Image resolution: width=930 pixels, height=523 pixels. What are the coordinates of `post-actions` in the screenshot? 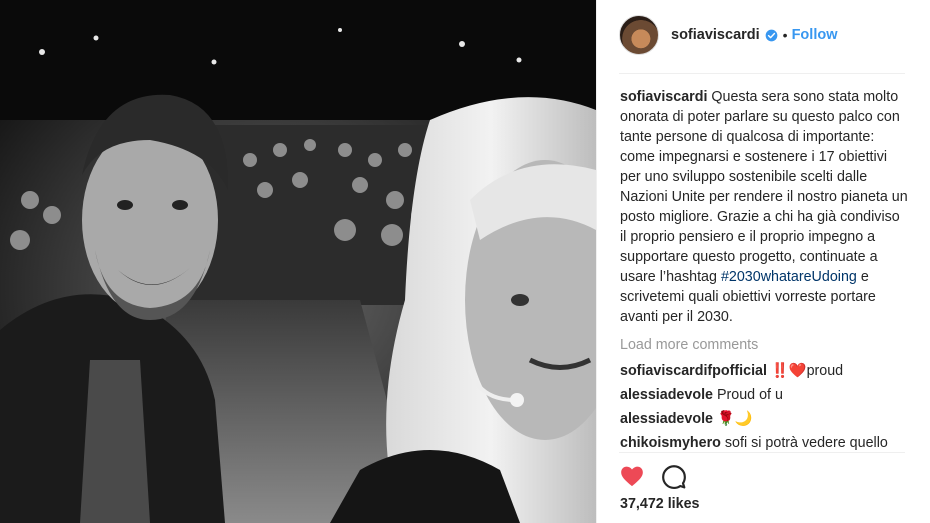 It's located at (661, 476).